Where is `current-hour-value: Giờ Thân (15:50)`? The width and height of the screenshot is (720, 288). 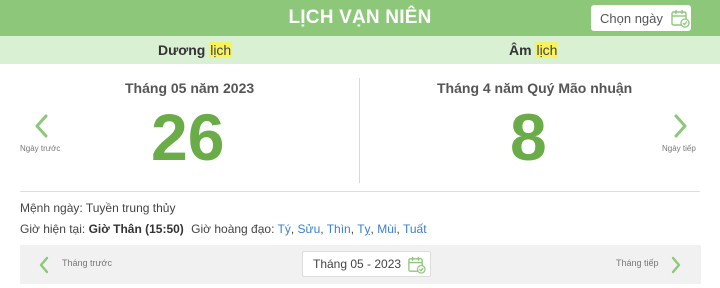 current-hour-value: Giờ Thân (15:50) is located at coordinates (136, 229).